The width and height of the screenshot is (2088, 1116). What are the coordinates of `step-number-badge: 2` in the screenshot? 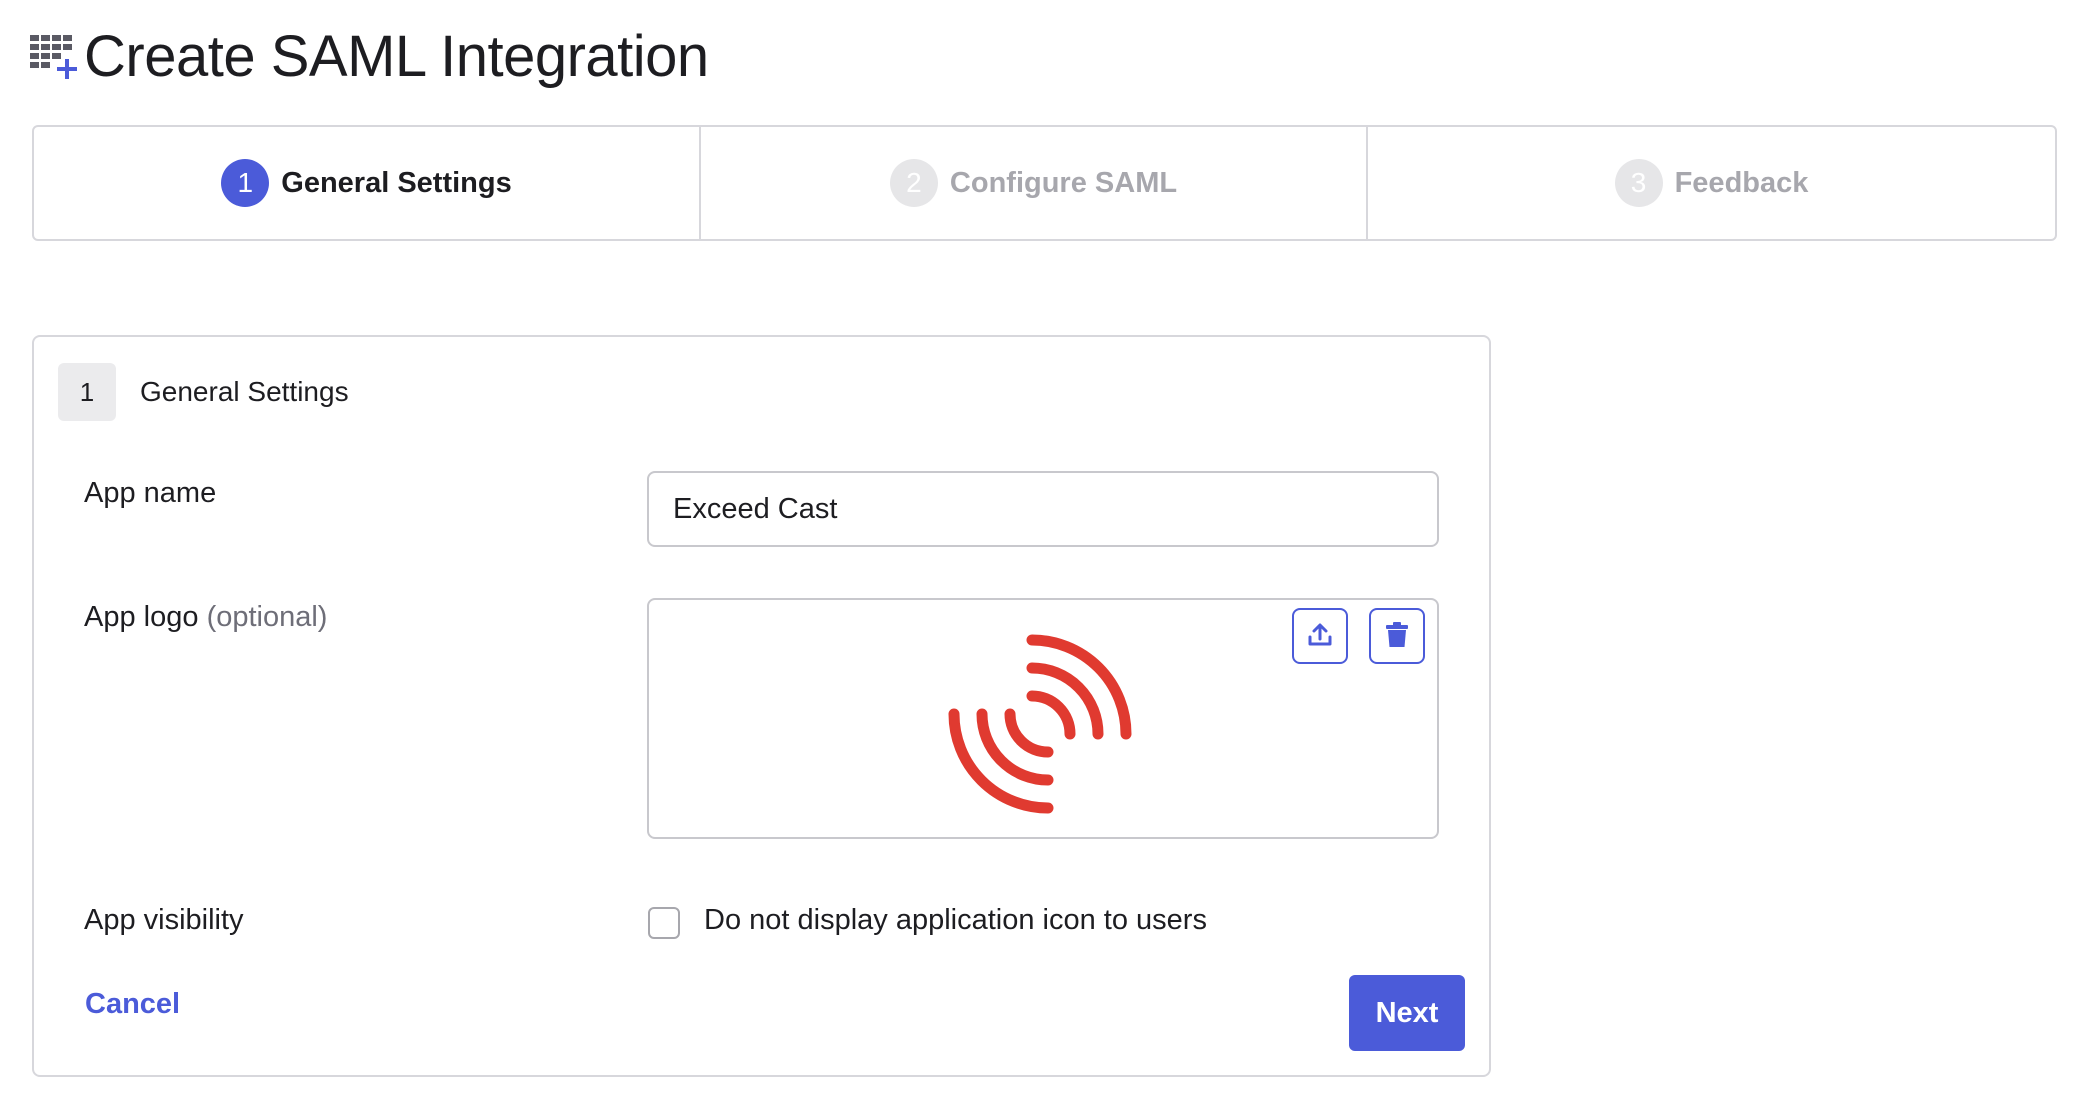 It's located at (913, 183).